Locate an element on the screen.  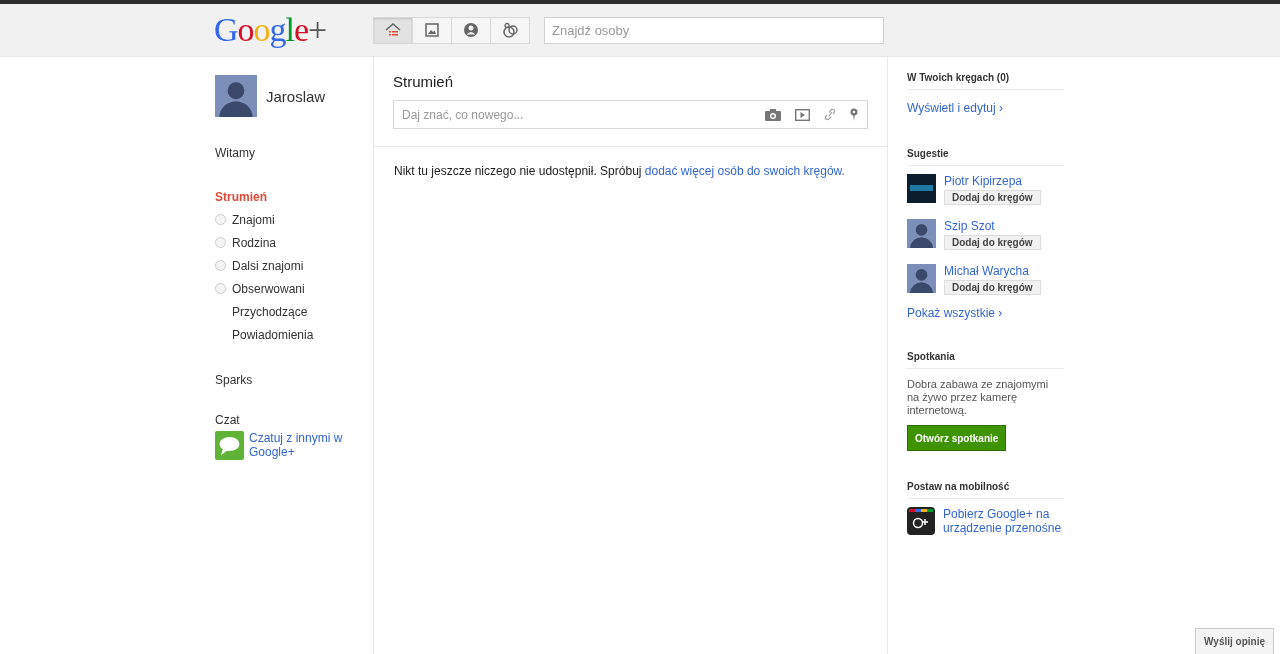
sidebar-item: Witamy is located at coordinates (294, 152).